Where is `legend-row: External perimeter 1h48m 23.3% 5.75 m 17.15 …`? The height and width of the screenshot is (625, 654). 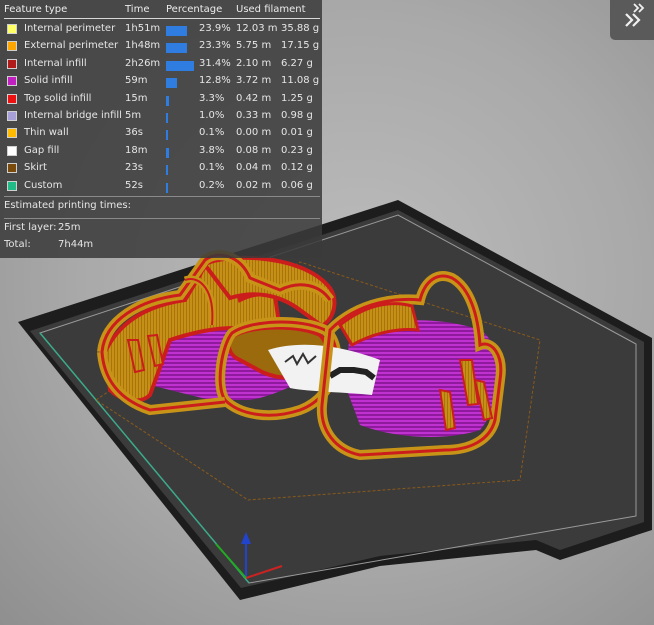
legend-row: External perimeter 1h48m 23.3% 5.75 m 17.15 … is located at coordinates (161, 46).